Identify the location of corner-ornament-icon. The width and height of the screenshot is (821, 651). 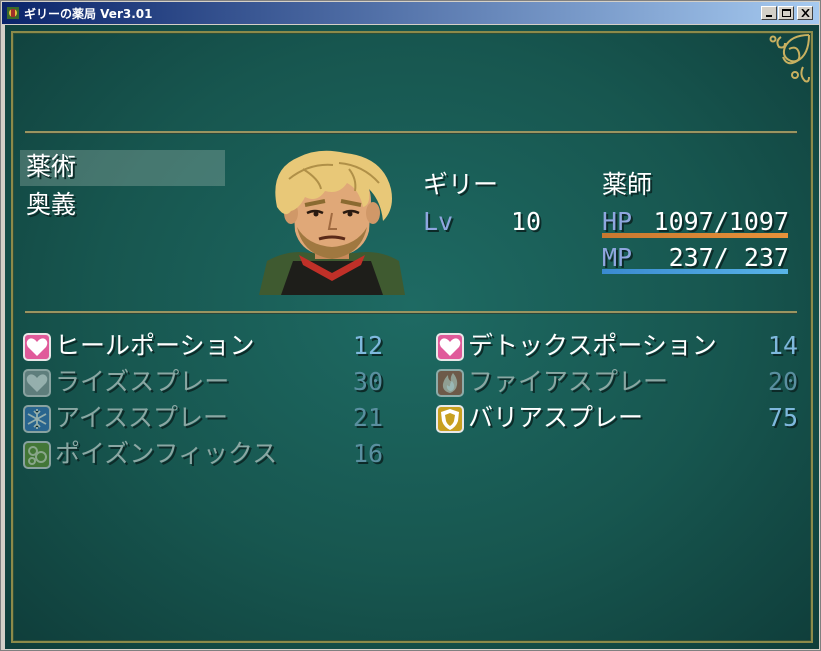
(789, 58).